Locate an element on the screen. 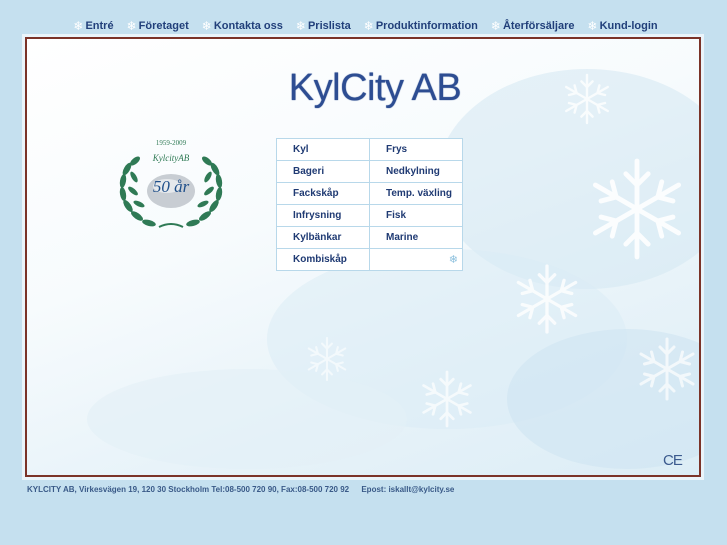 This screenshot has height=545, width=727. nav-item-kontakta-oss: ❄ Kontakta oss is located at coordinates (242, 26).